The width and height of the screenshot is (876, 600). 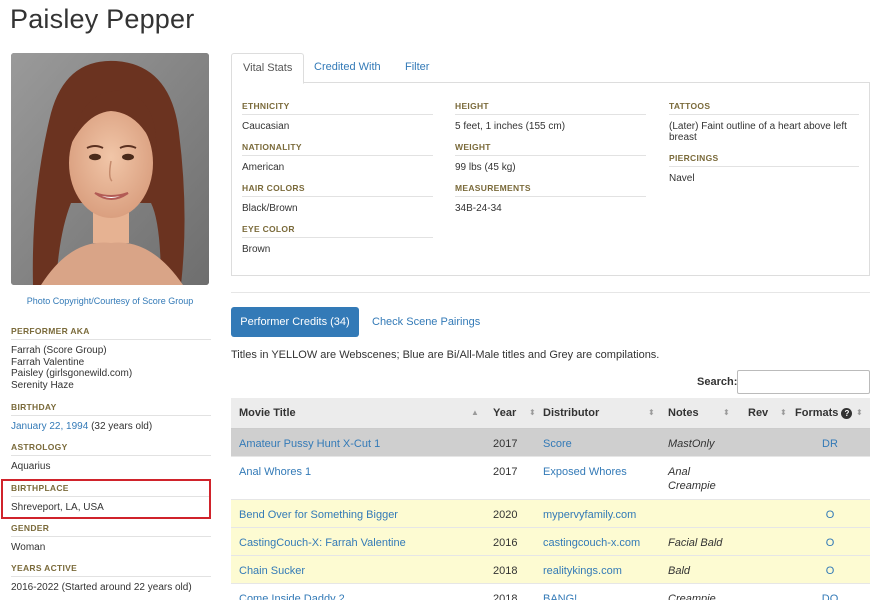 I want to click on col-header-year: Year, so click(x=504, y=413).